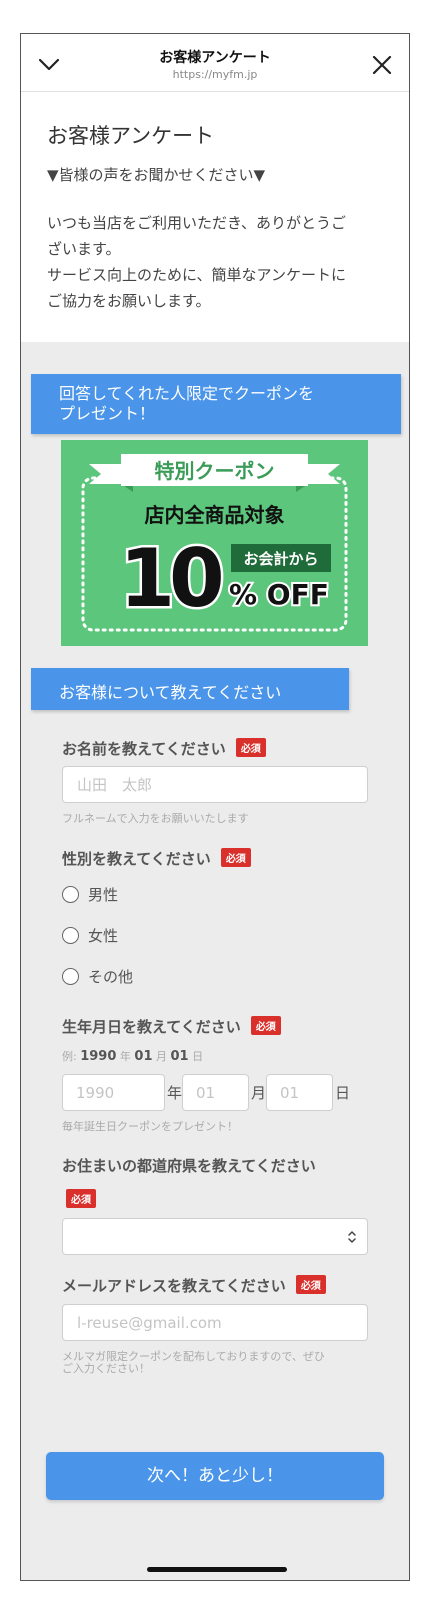 The height and width of the screenshot is (1610, 438). I want to click on birth-question: 生年月日を教えてください 必須, so click(171, 1026).